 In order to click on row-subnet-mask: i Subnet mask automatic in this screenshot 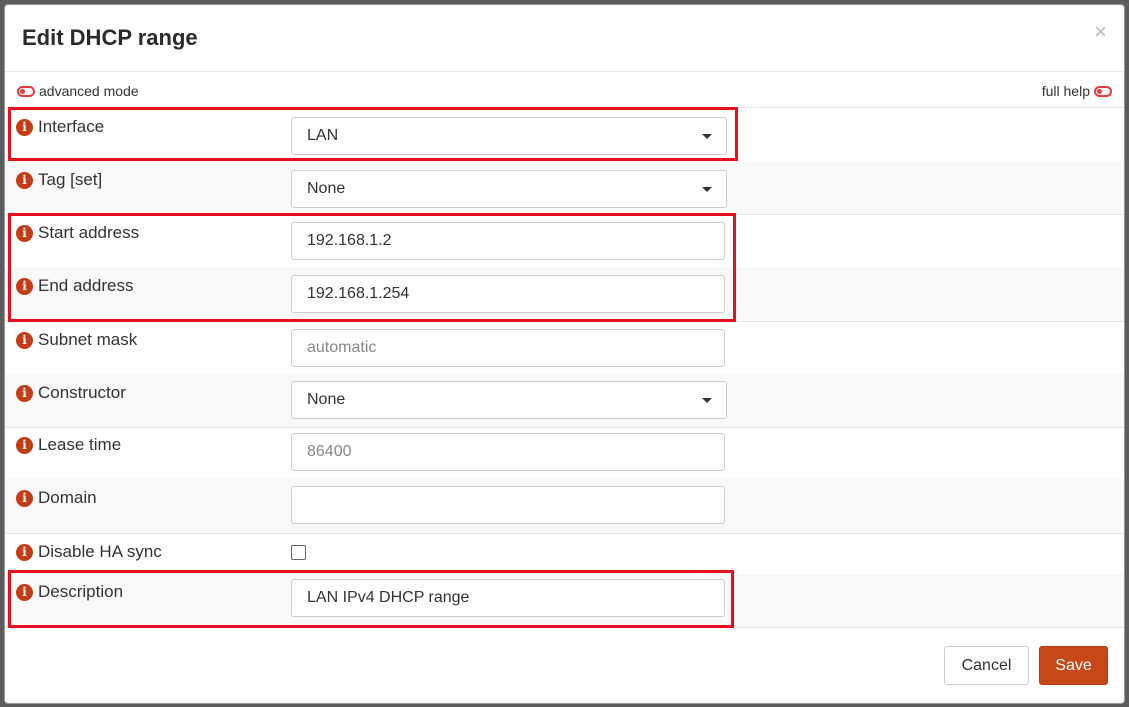, I will do `click(564, 348)`.